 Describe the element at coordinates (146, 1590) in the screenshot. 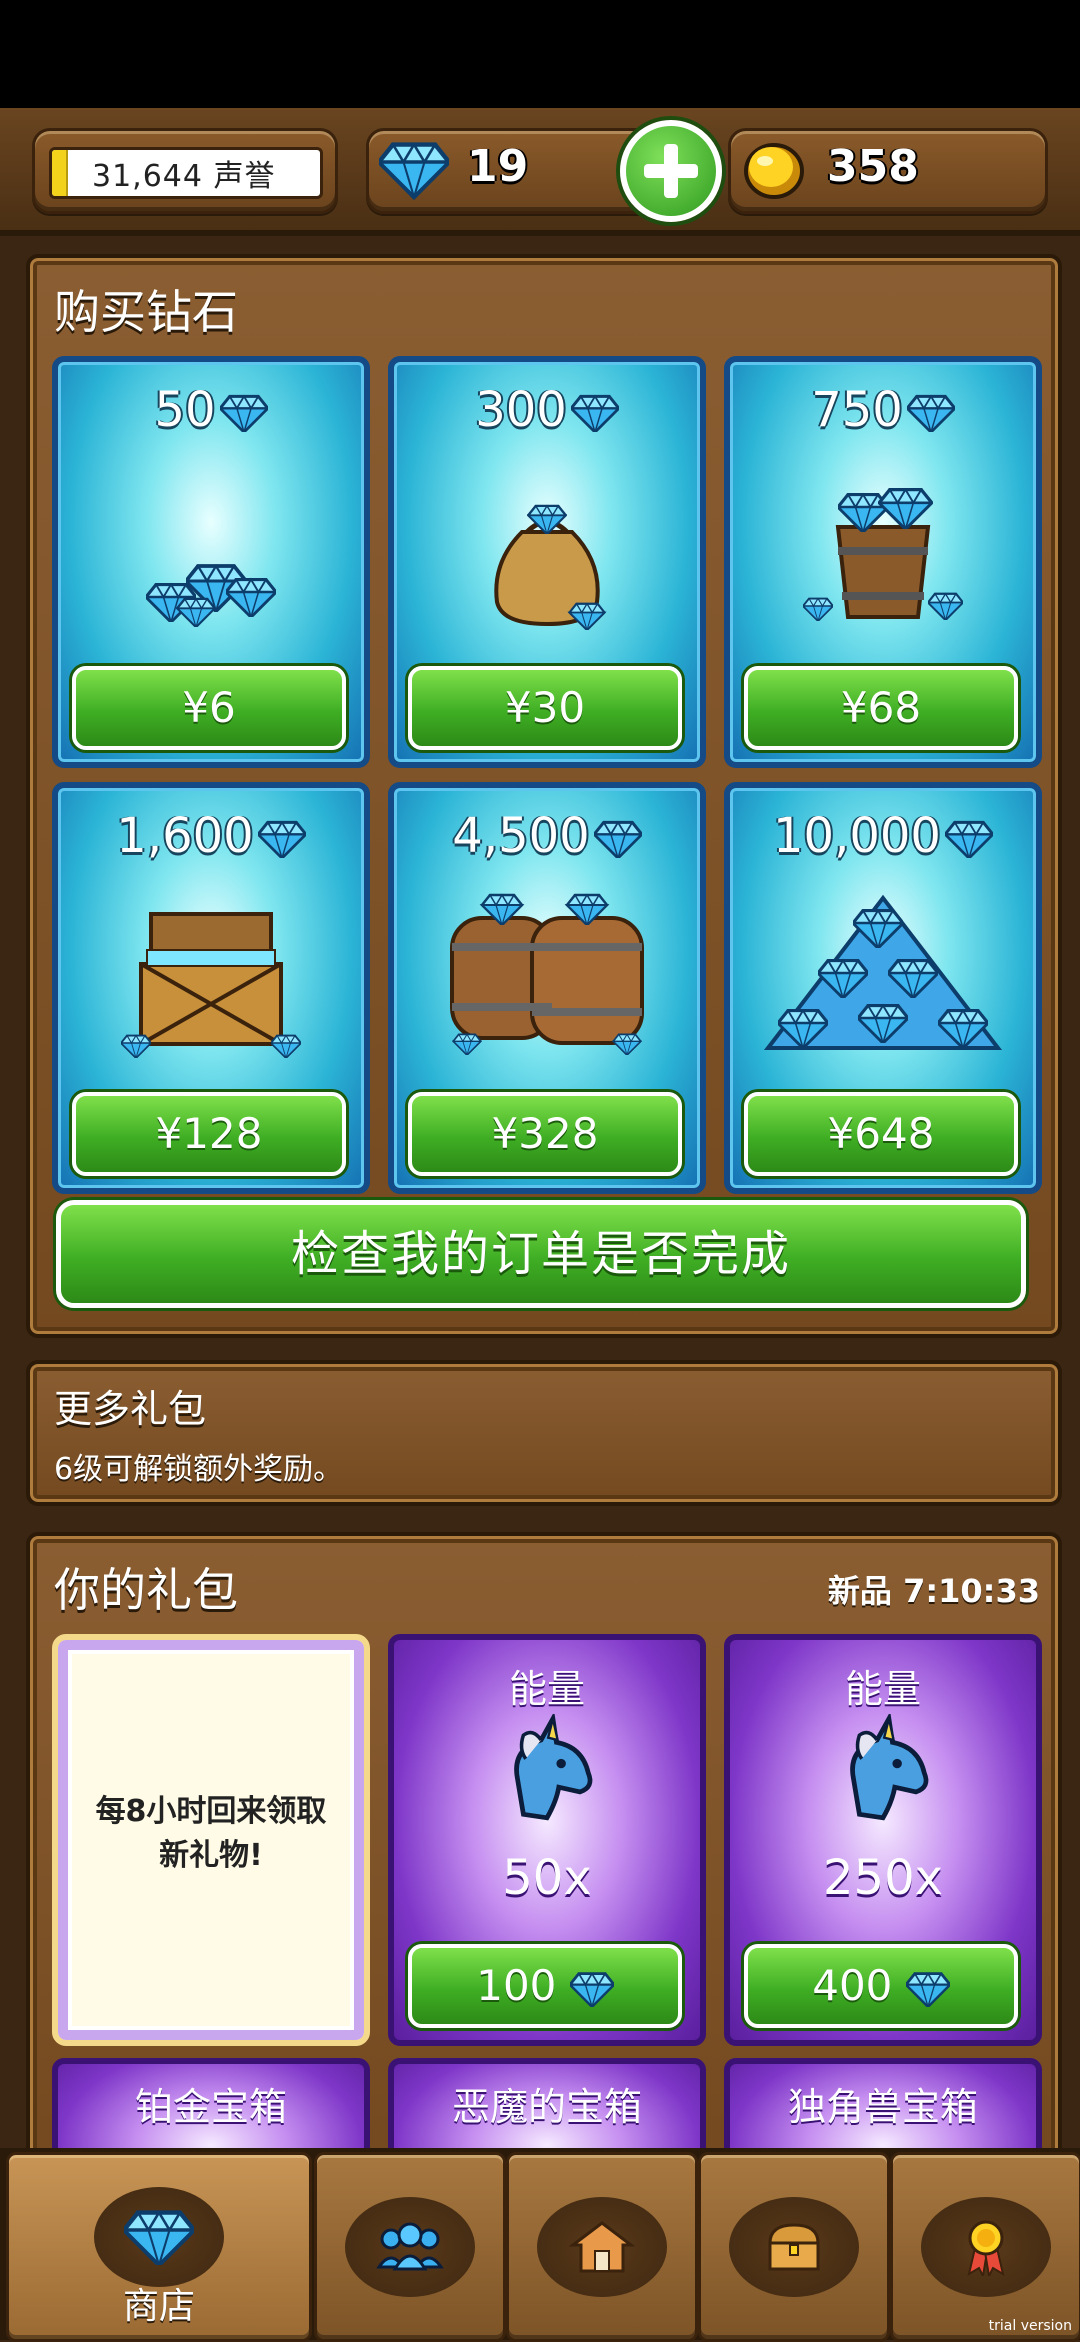

I see `panel-title: 你的礼包` at that location.